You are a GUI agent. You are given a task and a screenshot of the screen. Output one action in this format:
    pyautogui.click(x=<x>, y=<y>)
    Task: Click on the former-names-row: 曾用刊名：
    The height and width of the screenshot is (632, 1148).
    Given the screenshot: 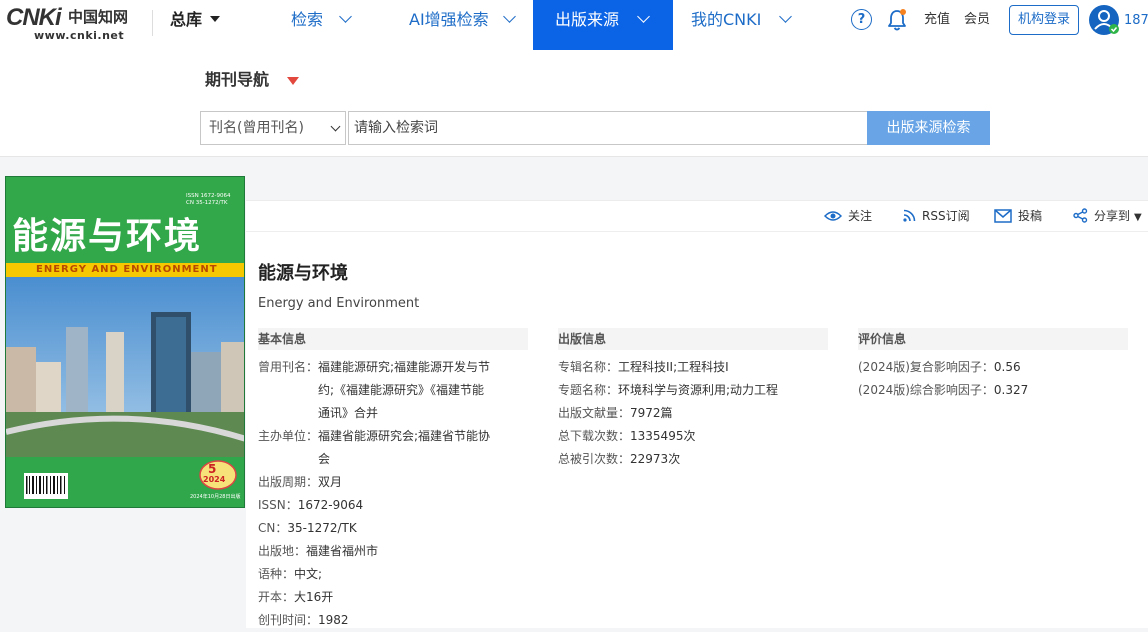 What is the action you would take?
    pyautogui.click(x=288, y=367)
    